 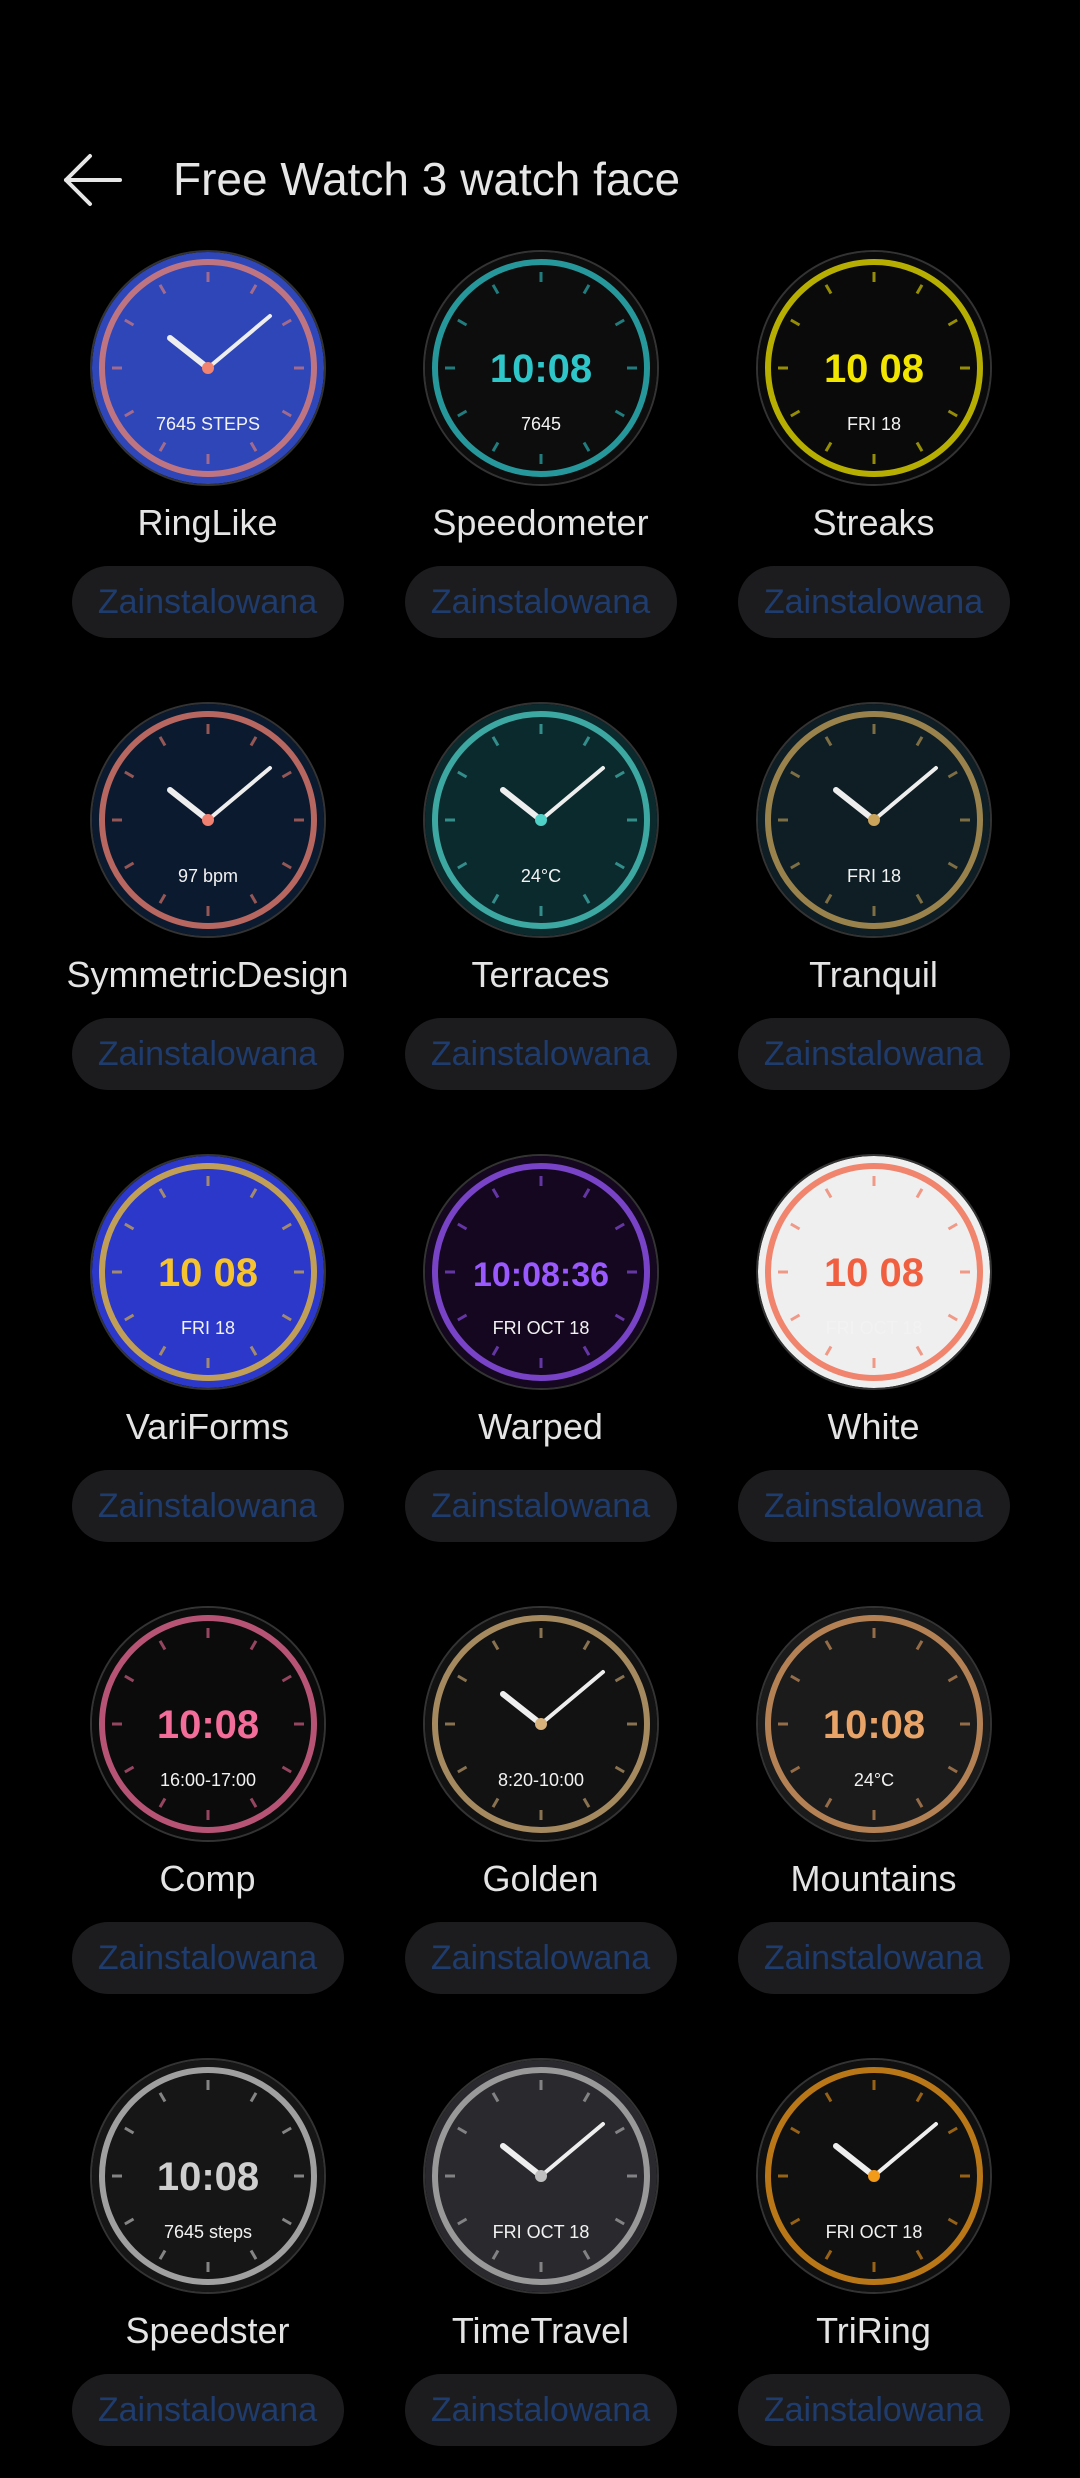 I want to click on watch-face-name: TimeTravel, so click(x=540, y=2330).